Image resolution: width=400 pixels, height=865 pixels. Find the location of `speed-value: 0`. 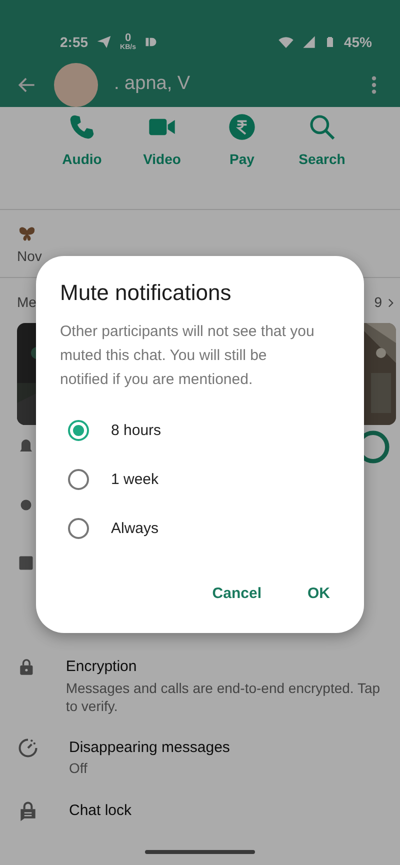

speed-value: 0 is located at coordinates (128, 38).